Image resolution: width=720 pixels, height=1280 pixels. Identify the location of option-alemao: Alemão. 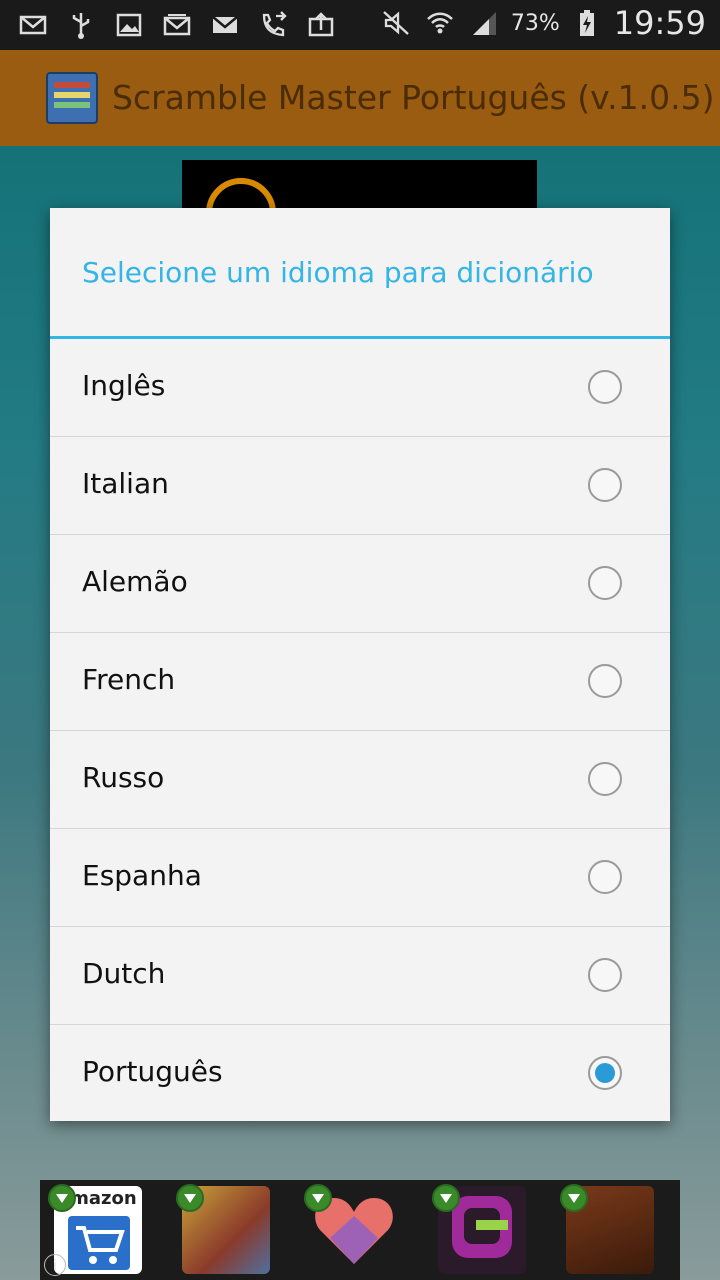
(360, 584).